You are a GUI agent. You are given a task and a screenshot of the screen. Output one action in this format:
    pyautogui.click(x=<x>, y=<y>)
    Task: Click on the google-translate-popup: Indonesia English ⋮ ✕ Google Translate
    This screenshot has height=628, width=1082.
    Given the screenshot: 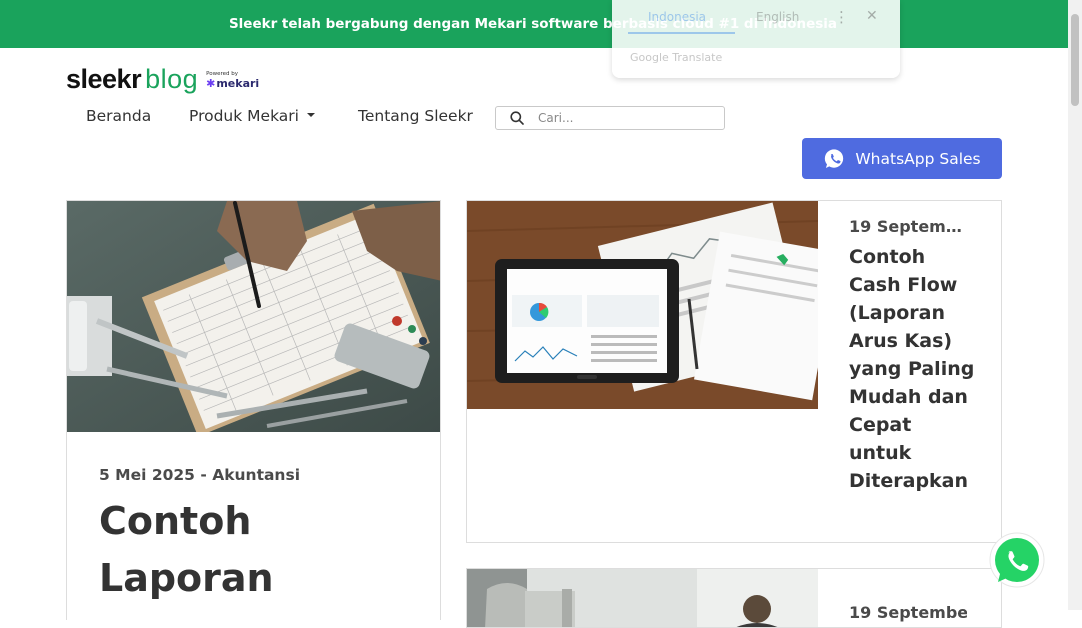 What is the action you would take?
    pyautogui.click(x=756, y=39)
    